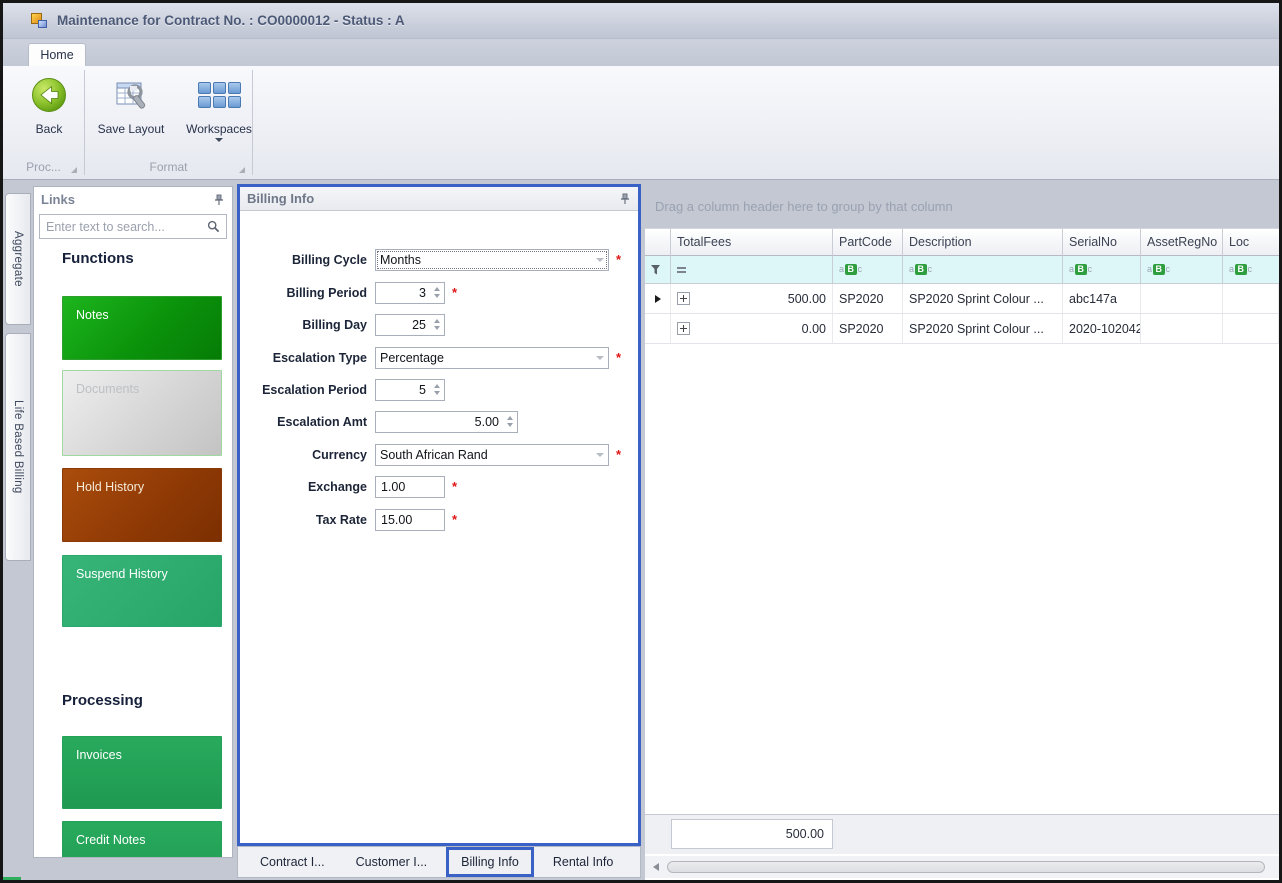  Describe the element at coordinates (492, 357) in the screenshot. I see `escalation-type-combo: Percentage` at that location.